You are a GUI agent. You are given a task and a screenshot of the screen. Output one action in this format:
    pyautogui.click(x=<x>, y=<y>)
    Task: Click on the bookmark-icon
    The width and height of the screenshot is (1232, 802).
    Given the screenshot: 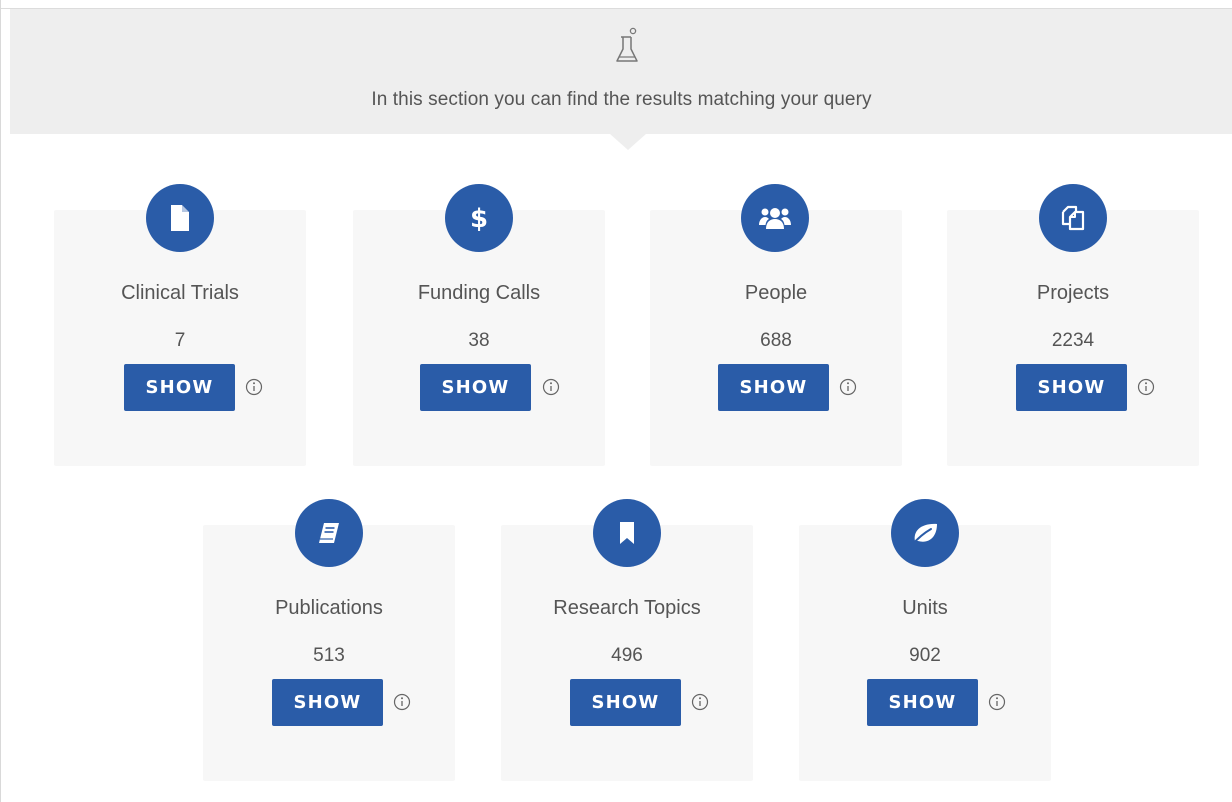 What is the action you would take?
    pyautogui.click(x=627, y=533)
    